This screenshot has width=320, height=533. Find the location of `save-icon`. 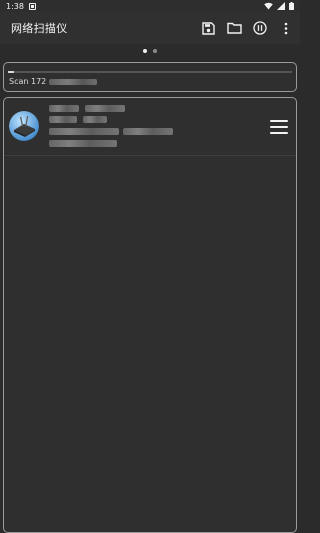

save-icon is located at coordinates (208, 28).